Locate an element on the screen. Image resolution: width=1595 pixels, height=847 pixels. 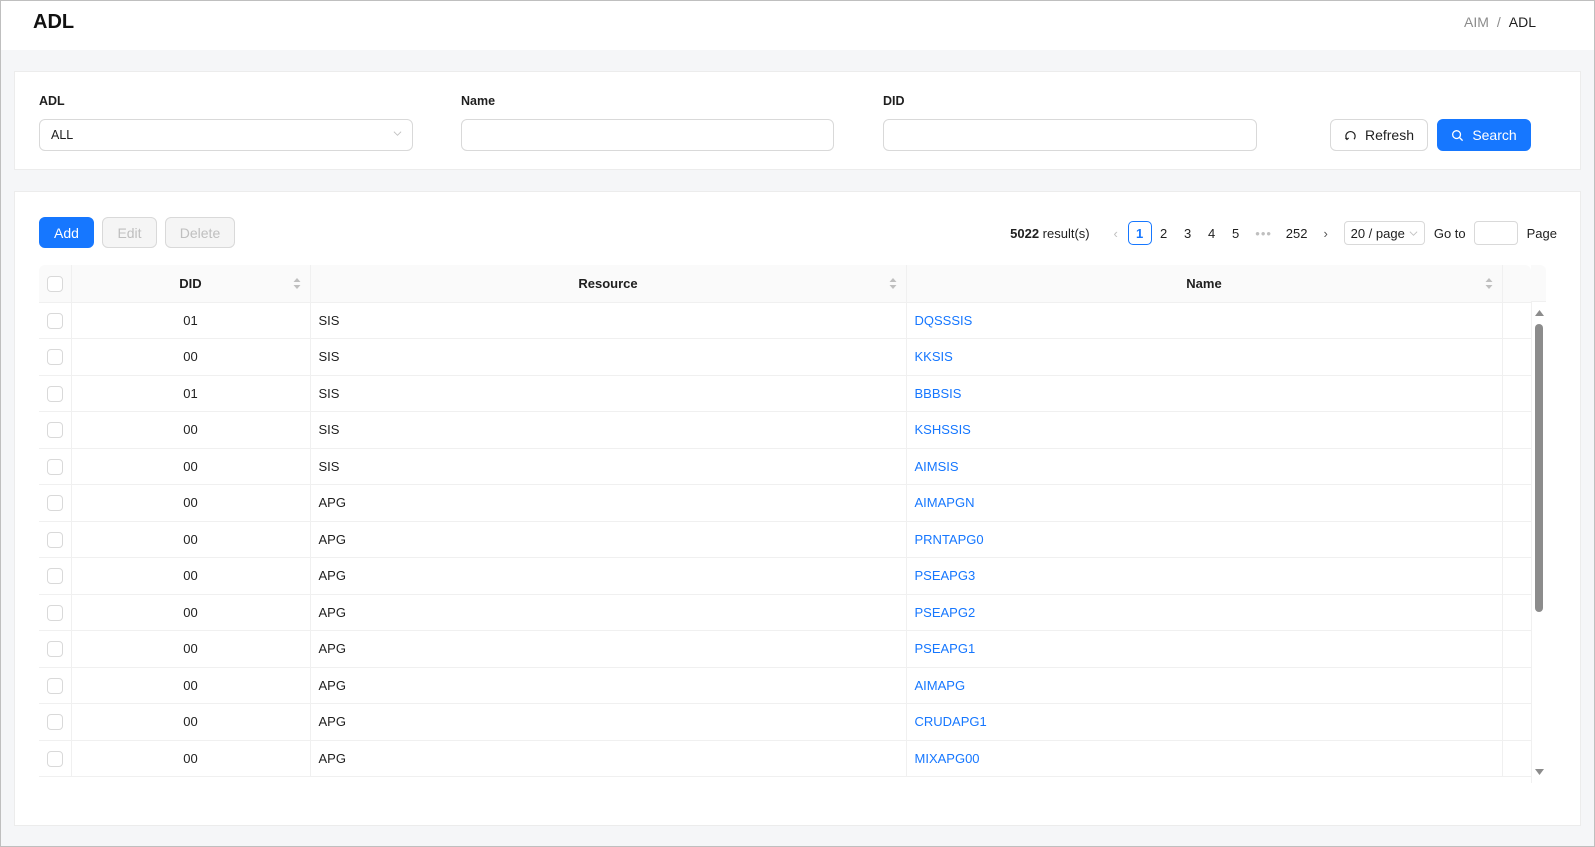
cell-name-link: PSEAPG2 is located at coordinates (1204, 612).